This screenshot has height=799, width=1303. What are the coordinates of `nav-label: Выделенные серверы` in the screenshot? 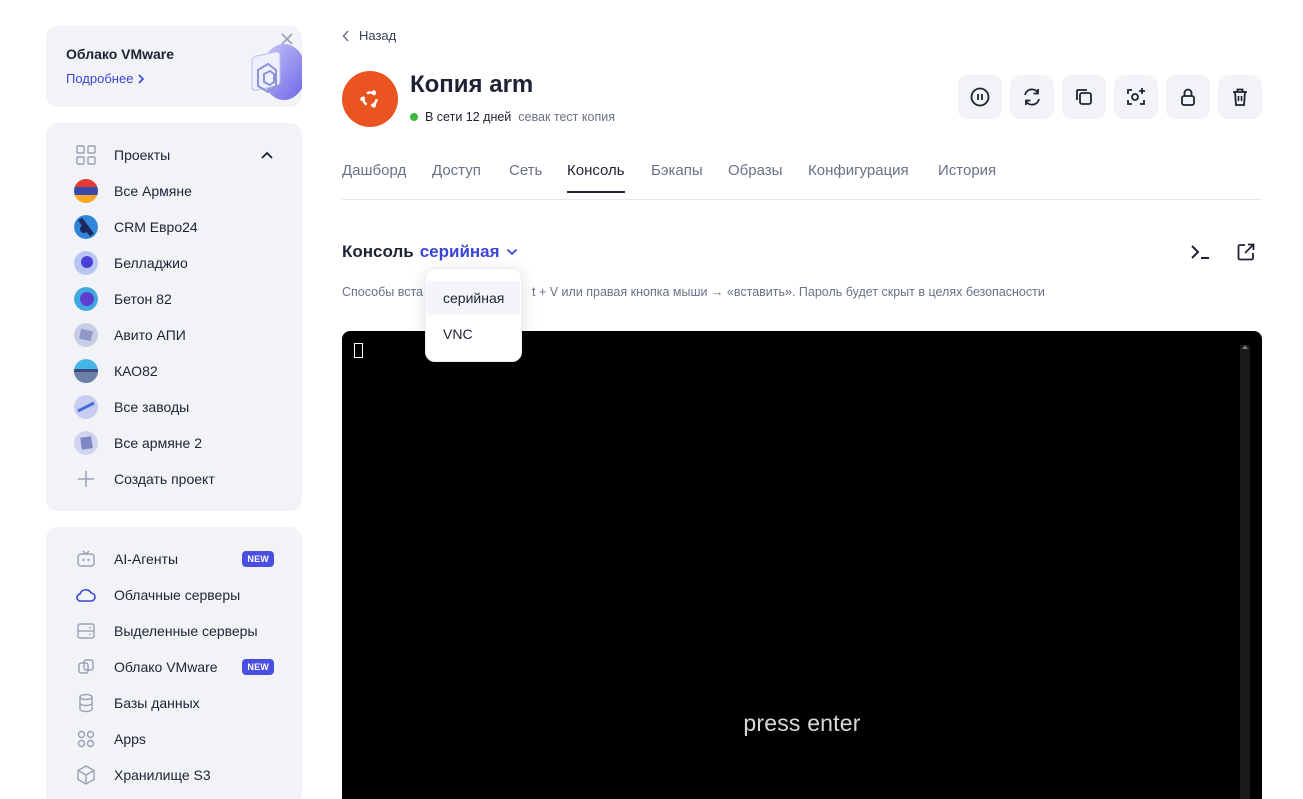 It's located at (186, 631).